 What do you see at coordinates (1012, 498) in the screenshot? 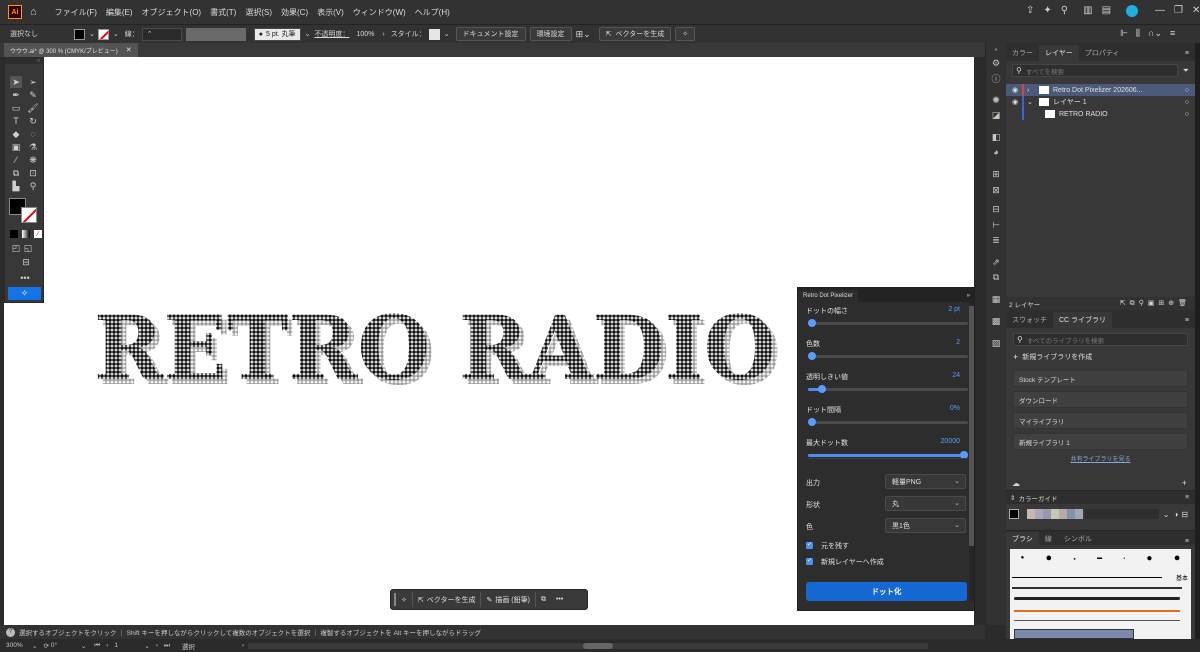
I see `expand-icon: ⇕` at bounding box center [1012, 498].